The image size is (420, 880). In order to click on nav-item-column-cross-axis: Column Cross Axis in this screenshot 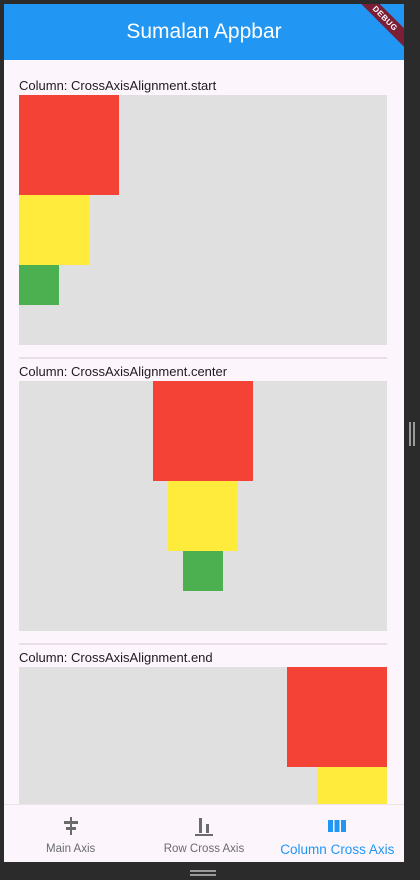, I will do `click(337, 833)`.